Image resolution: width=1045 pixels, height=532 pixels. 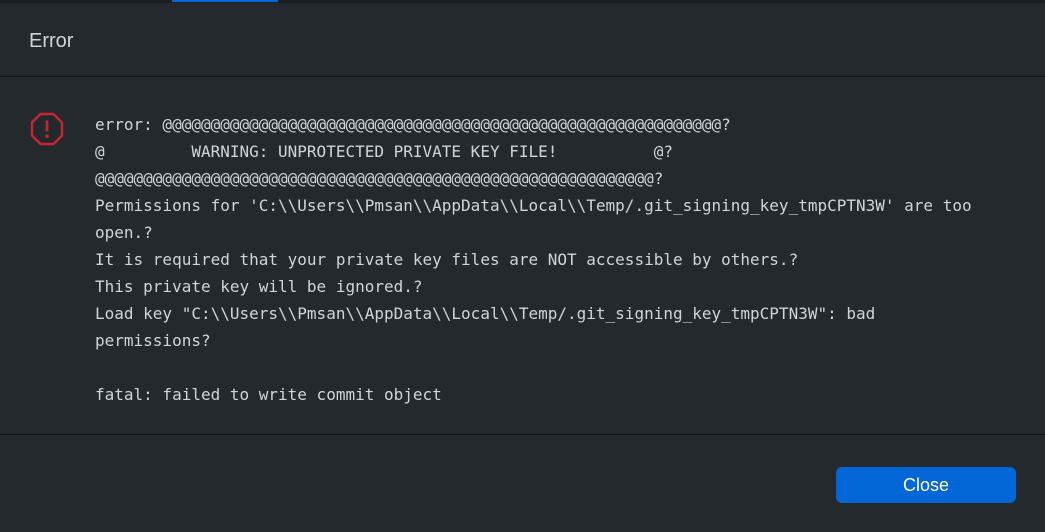 What do you see at coordinates (225, 1) in the screenshot?
I see `background-accent-bar` at bounding box center [225, 1].